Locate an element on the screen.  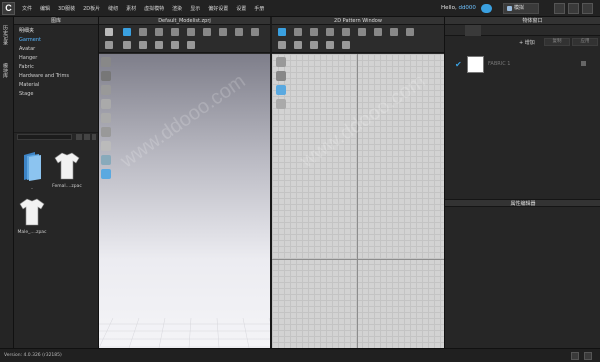
tab-modules: 模块库 is located at coordinates (5, 70).